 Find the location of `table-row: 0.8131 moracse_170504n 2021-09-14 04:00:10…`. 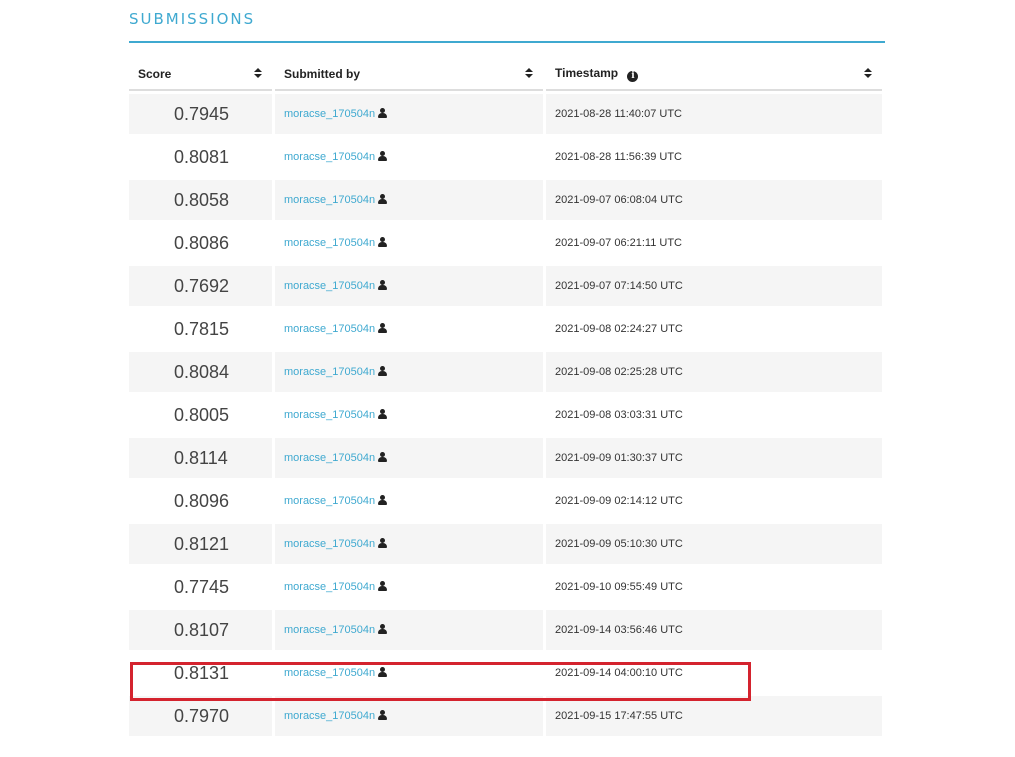

table-row: 0.8131 moracse_170504n 2021-09-14 04:00:10… is located at coordinates (505, 673).